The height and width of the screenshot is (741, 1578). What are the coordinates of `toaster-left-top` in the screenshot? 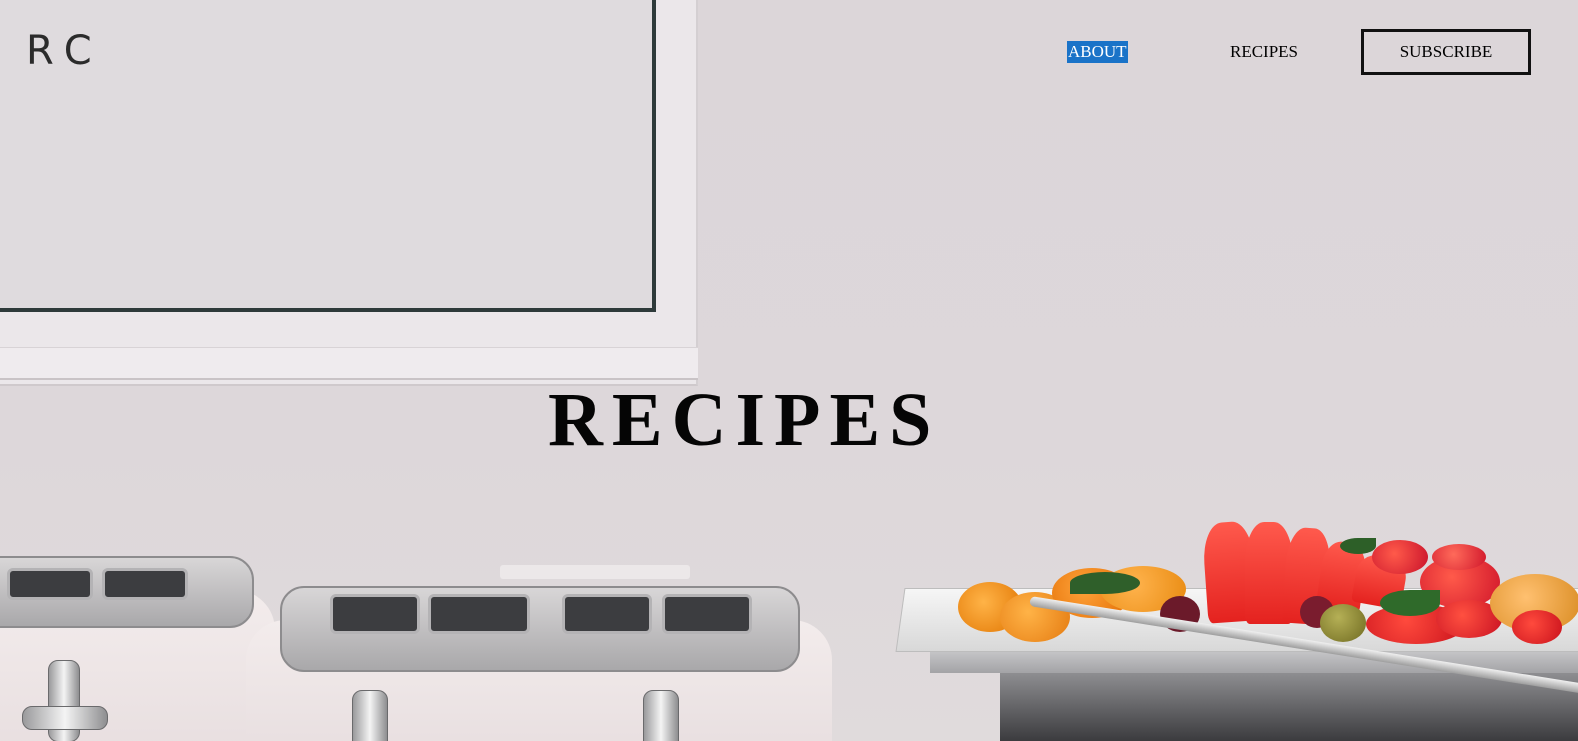 It's located at (127, 592).